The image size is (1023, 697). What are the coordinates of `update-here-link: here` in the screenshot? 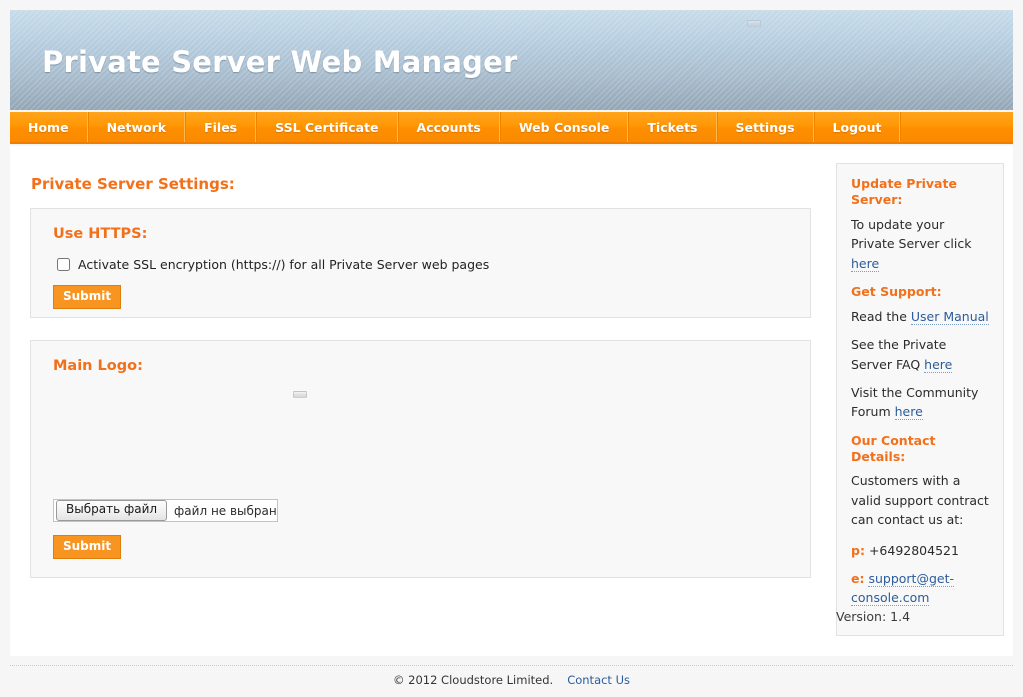 It's located at (865, 263).